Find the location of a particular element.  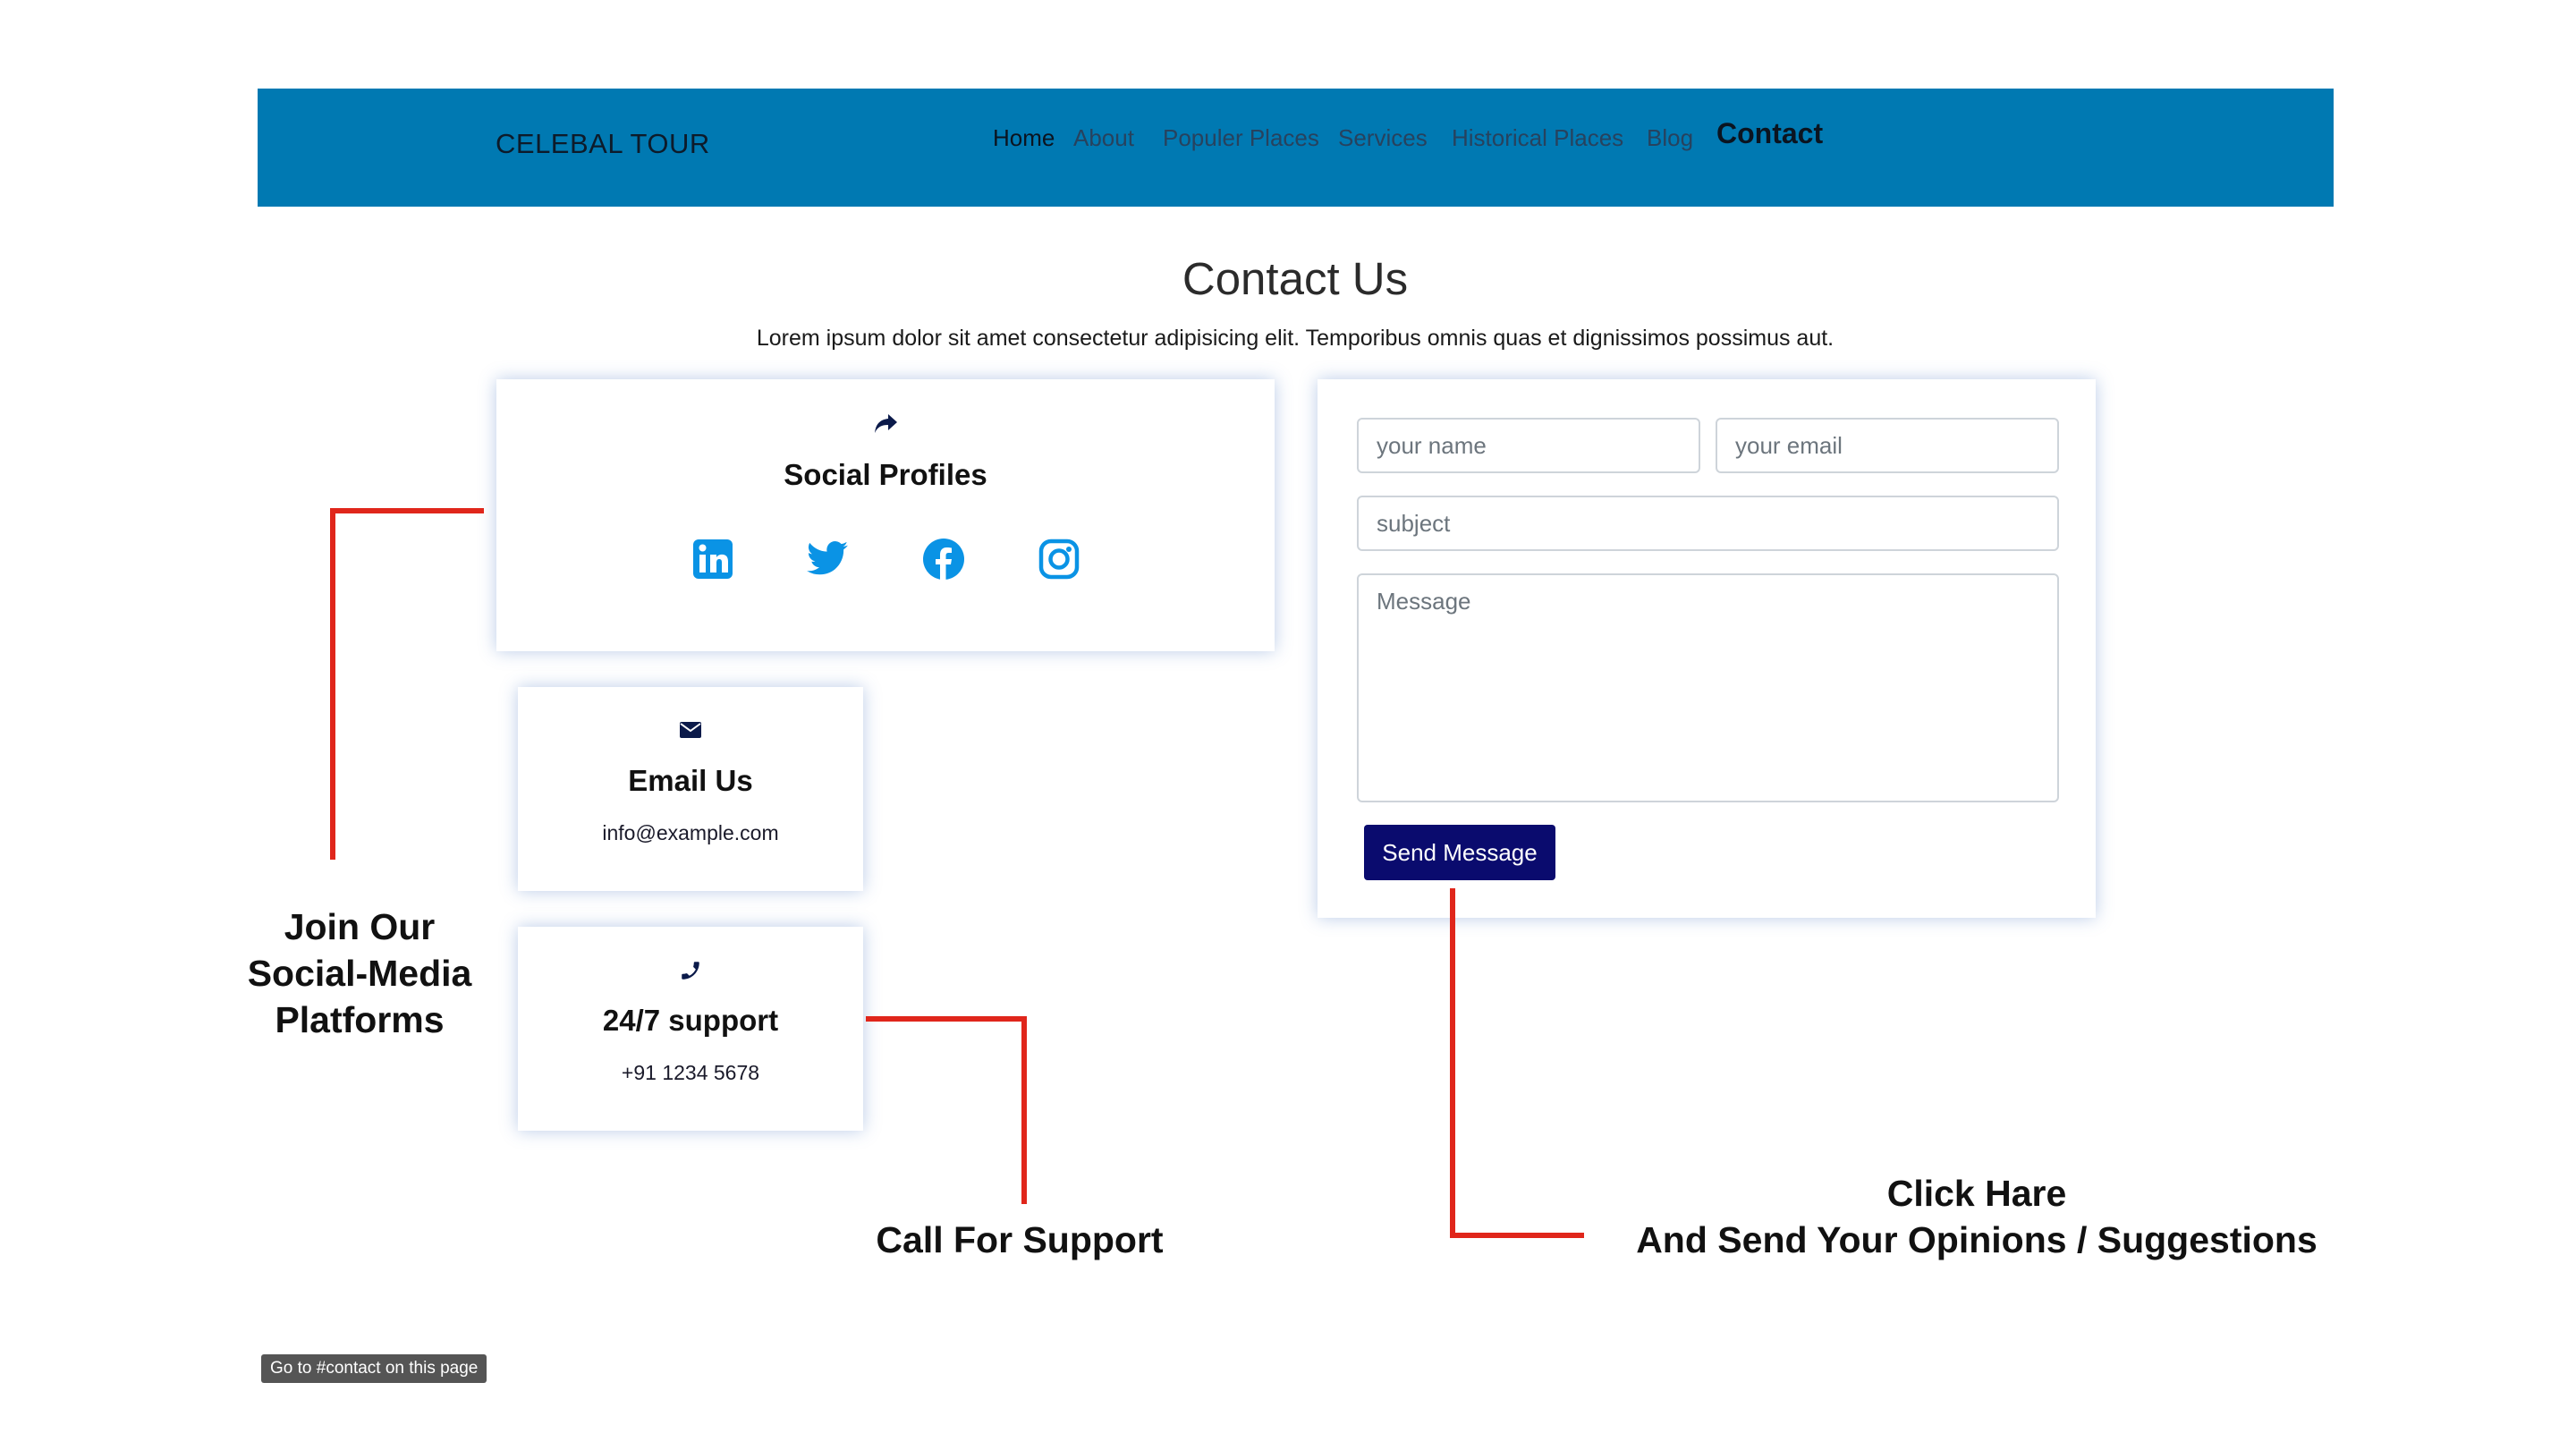

page-title: Contact Us is located at coordinates (1295, 278).